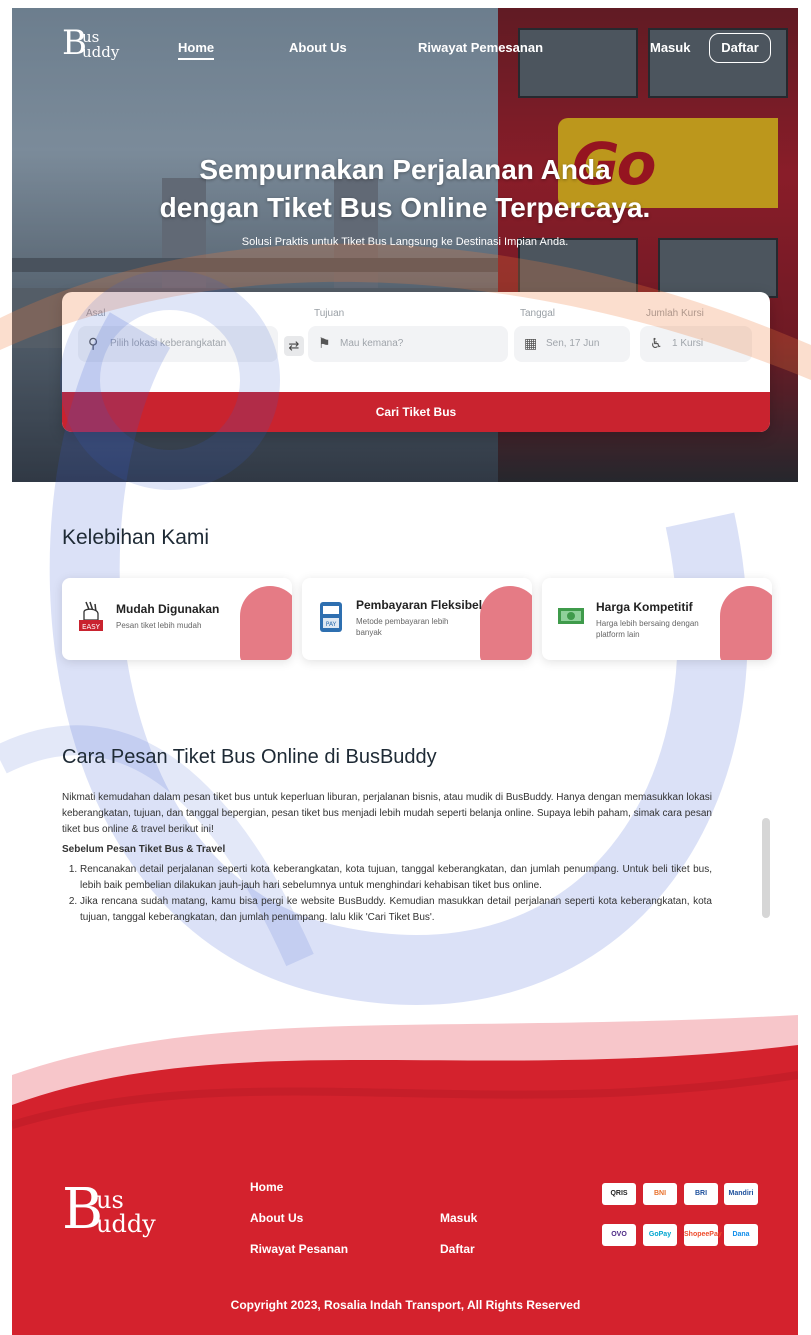 The height and width of the screenshot is (1335, 811). I want to click on guide-title: Cara Pesan Tiket Bus Online di BusBuddy, so click(249, 757).